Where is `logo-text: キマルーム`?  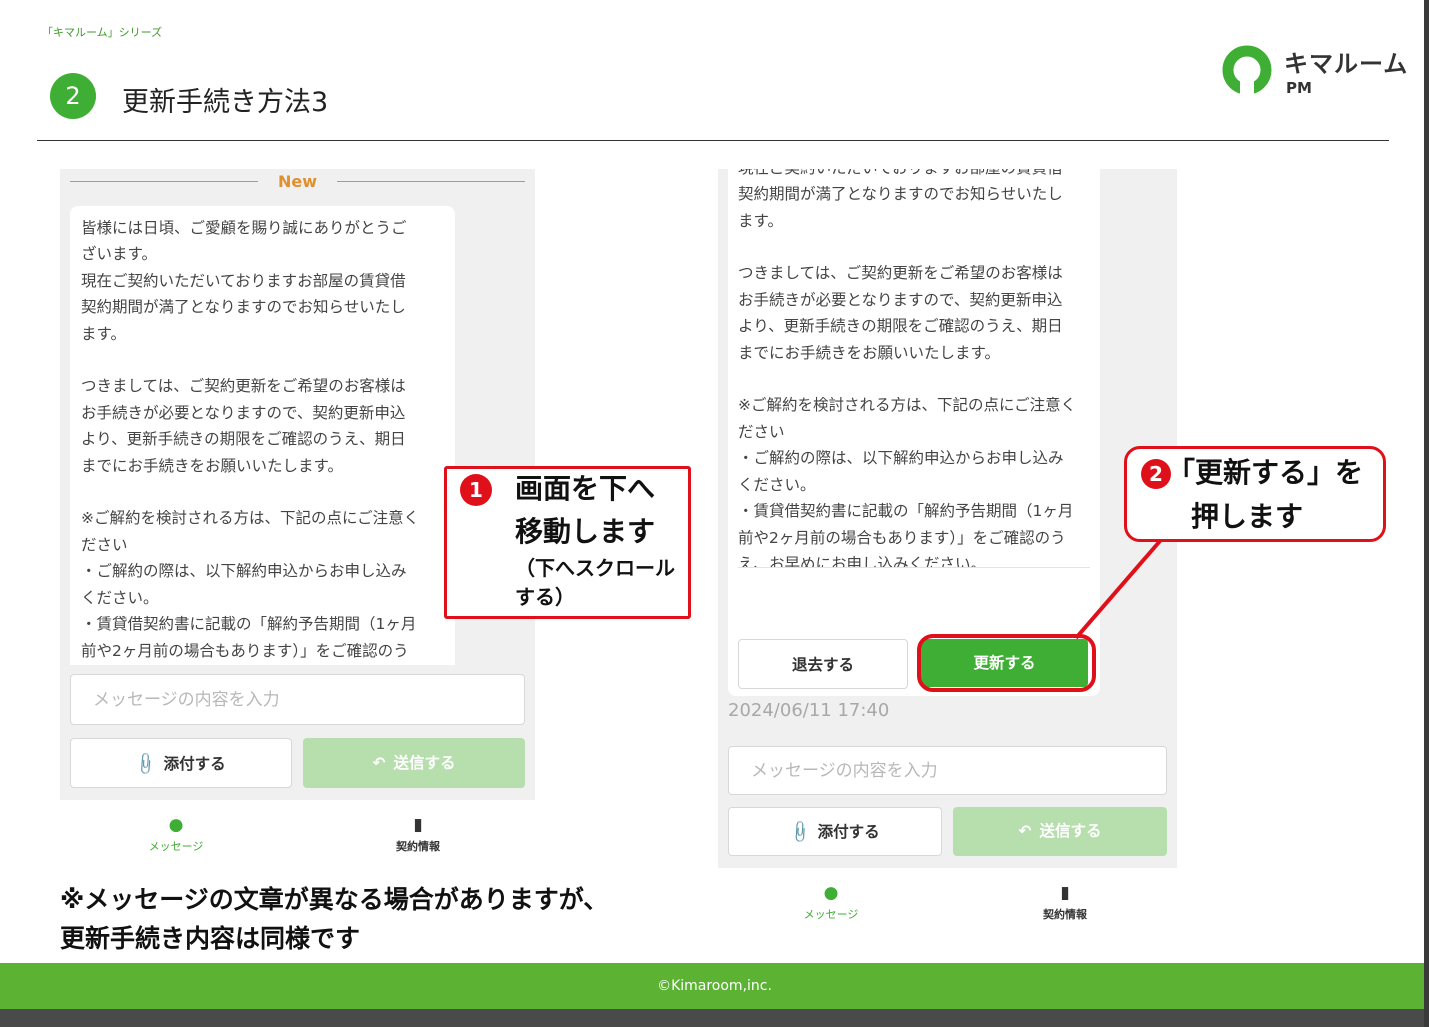
logo-text: キマルーム is located at coordinates (1346, 64).